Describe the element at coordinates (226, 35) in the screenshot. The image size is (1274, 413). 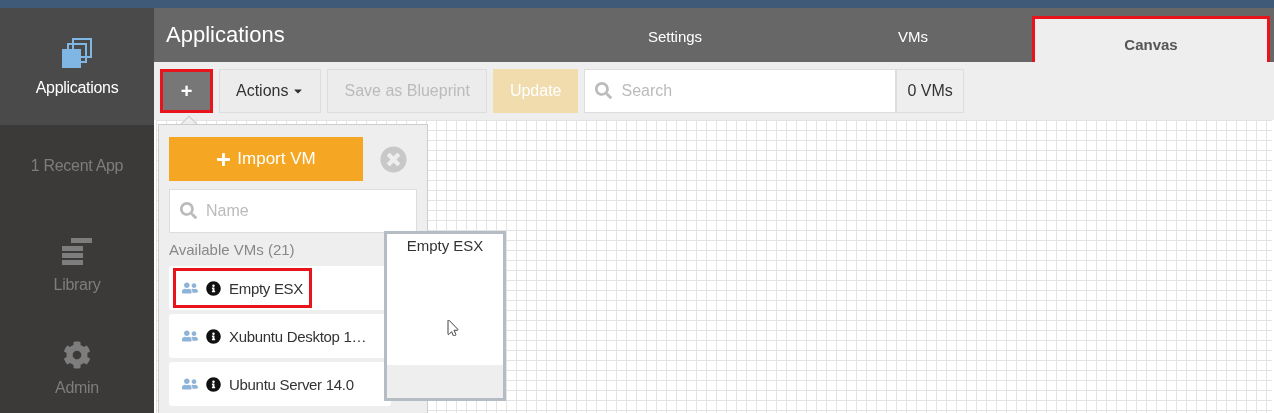
I see `page-title: Applications` at that location.